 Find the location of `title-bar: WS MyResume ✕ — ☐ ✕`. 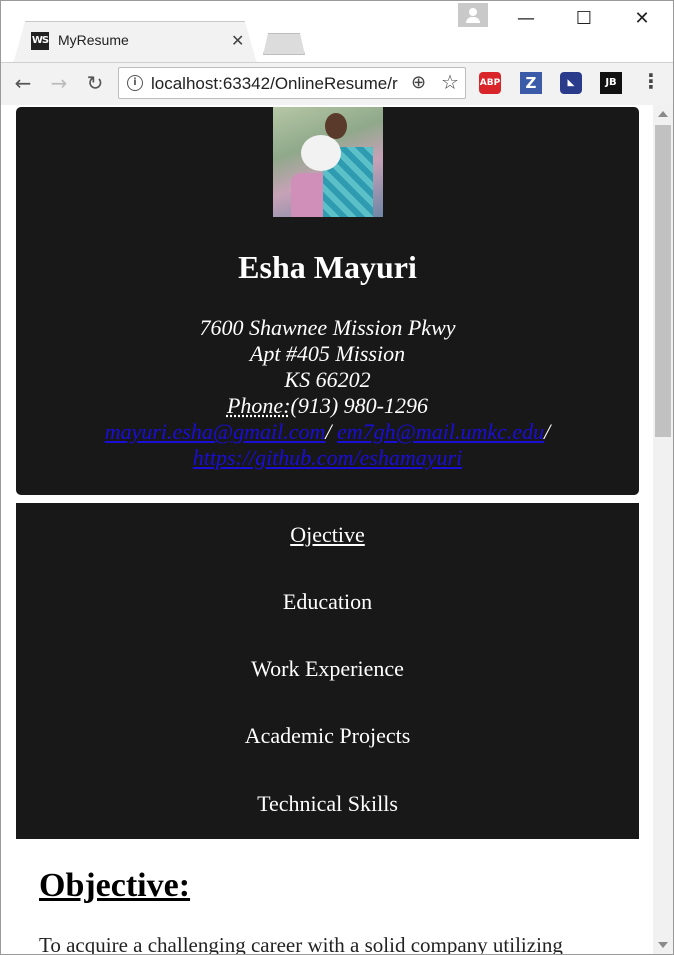

title-bar: WS MyResume ✕ — ☐ ✕ is located at coordinates (337, 32).